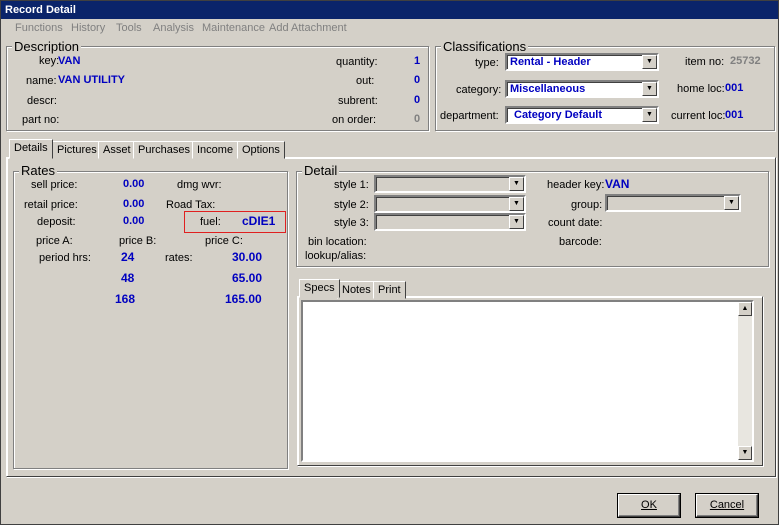 This screenshot has height=527, width=783. I want to click on barcode-label: barcode:, so click(580, 242).